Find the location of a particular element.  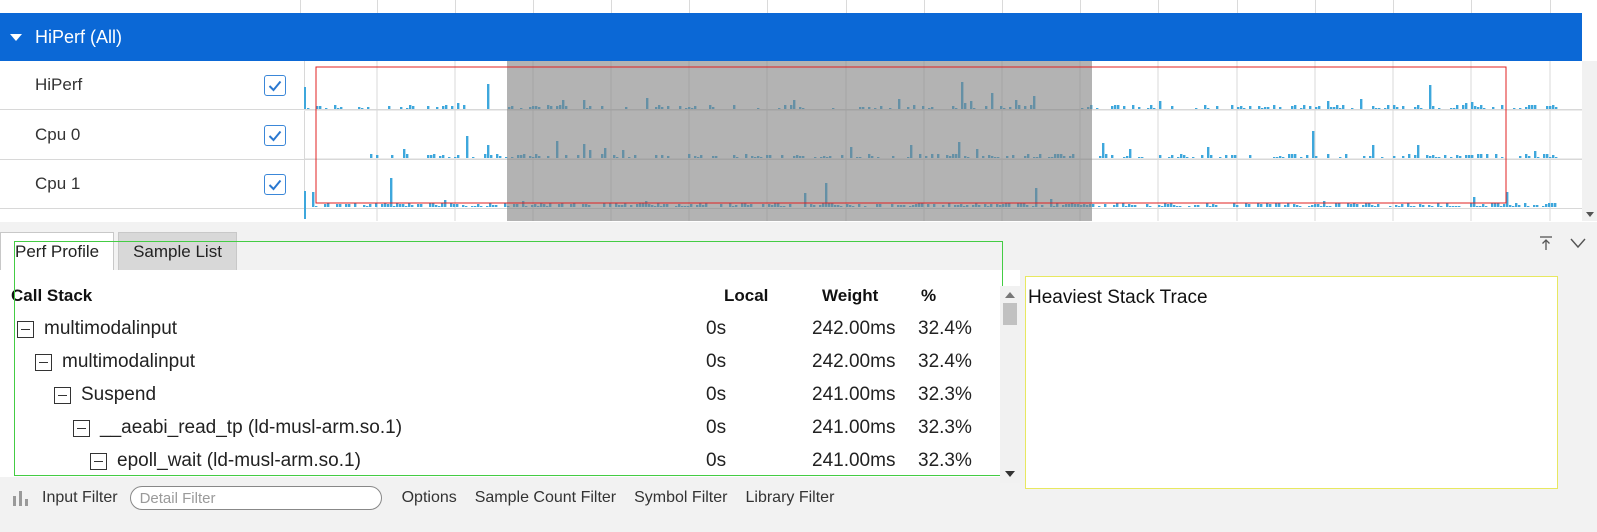

library-filter-link: Library Filter is located at coordinates (789, 498).